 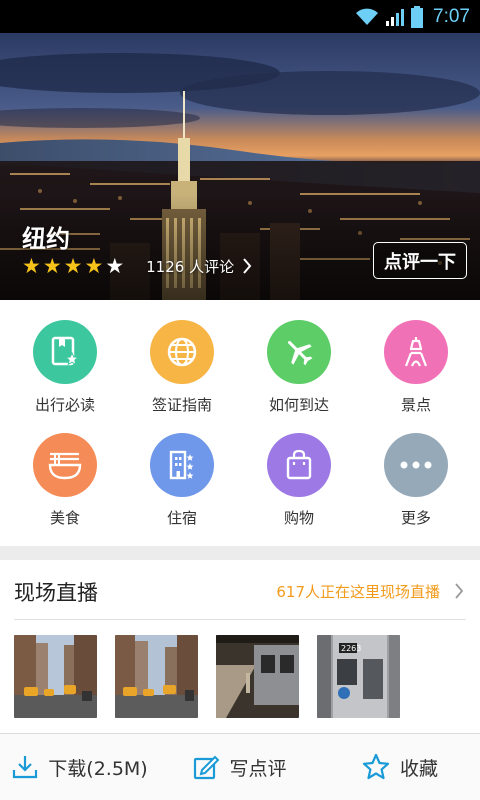 What do you see at coordinates (415, 518) in the screenshot?
I see `category-label: 更多` at bounding box center [415, 518].